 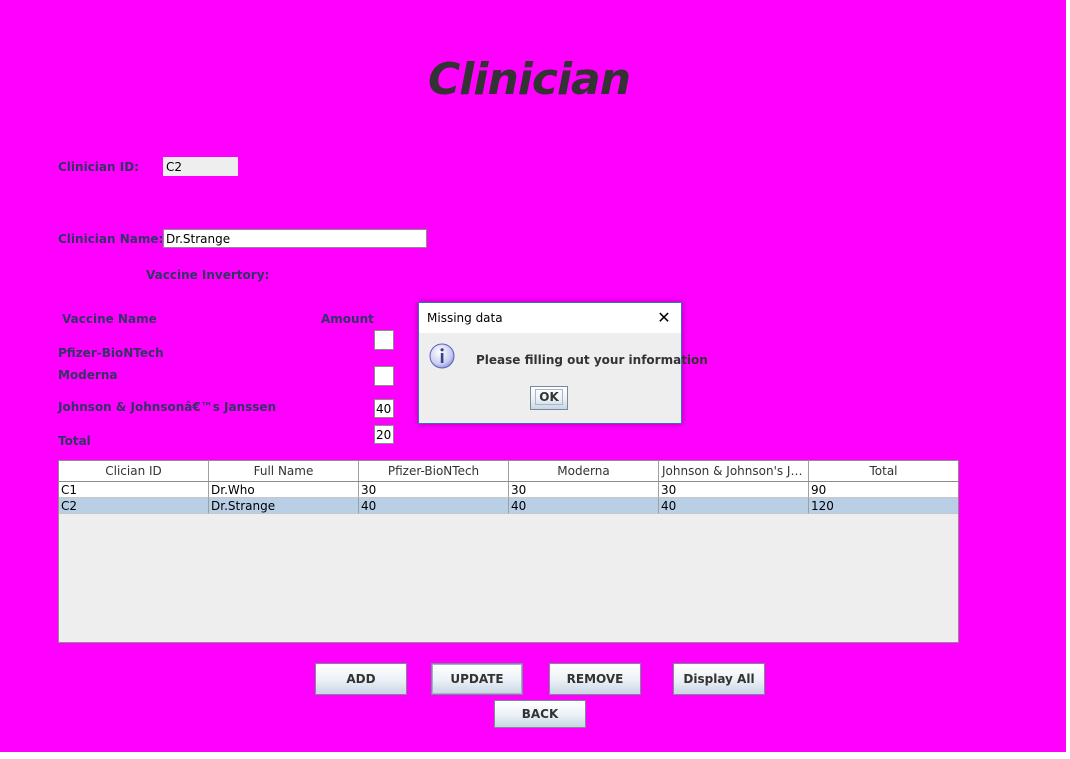 I want to click on dialog-titlebar: Missing data ✕, so click(x=550, y=318).